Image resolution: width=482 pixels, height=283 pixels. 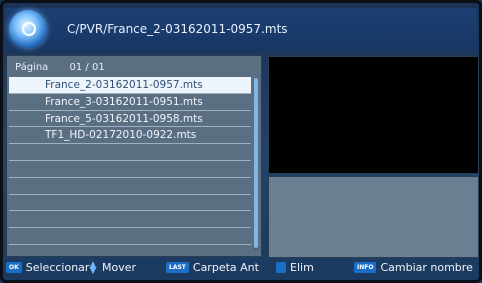 What do you see at coordinates (14, 267) in the screenshot?
I see `ok-key-icon: OK` at bounding box center [14, 267].